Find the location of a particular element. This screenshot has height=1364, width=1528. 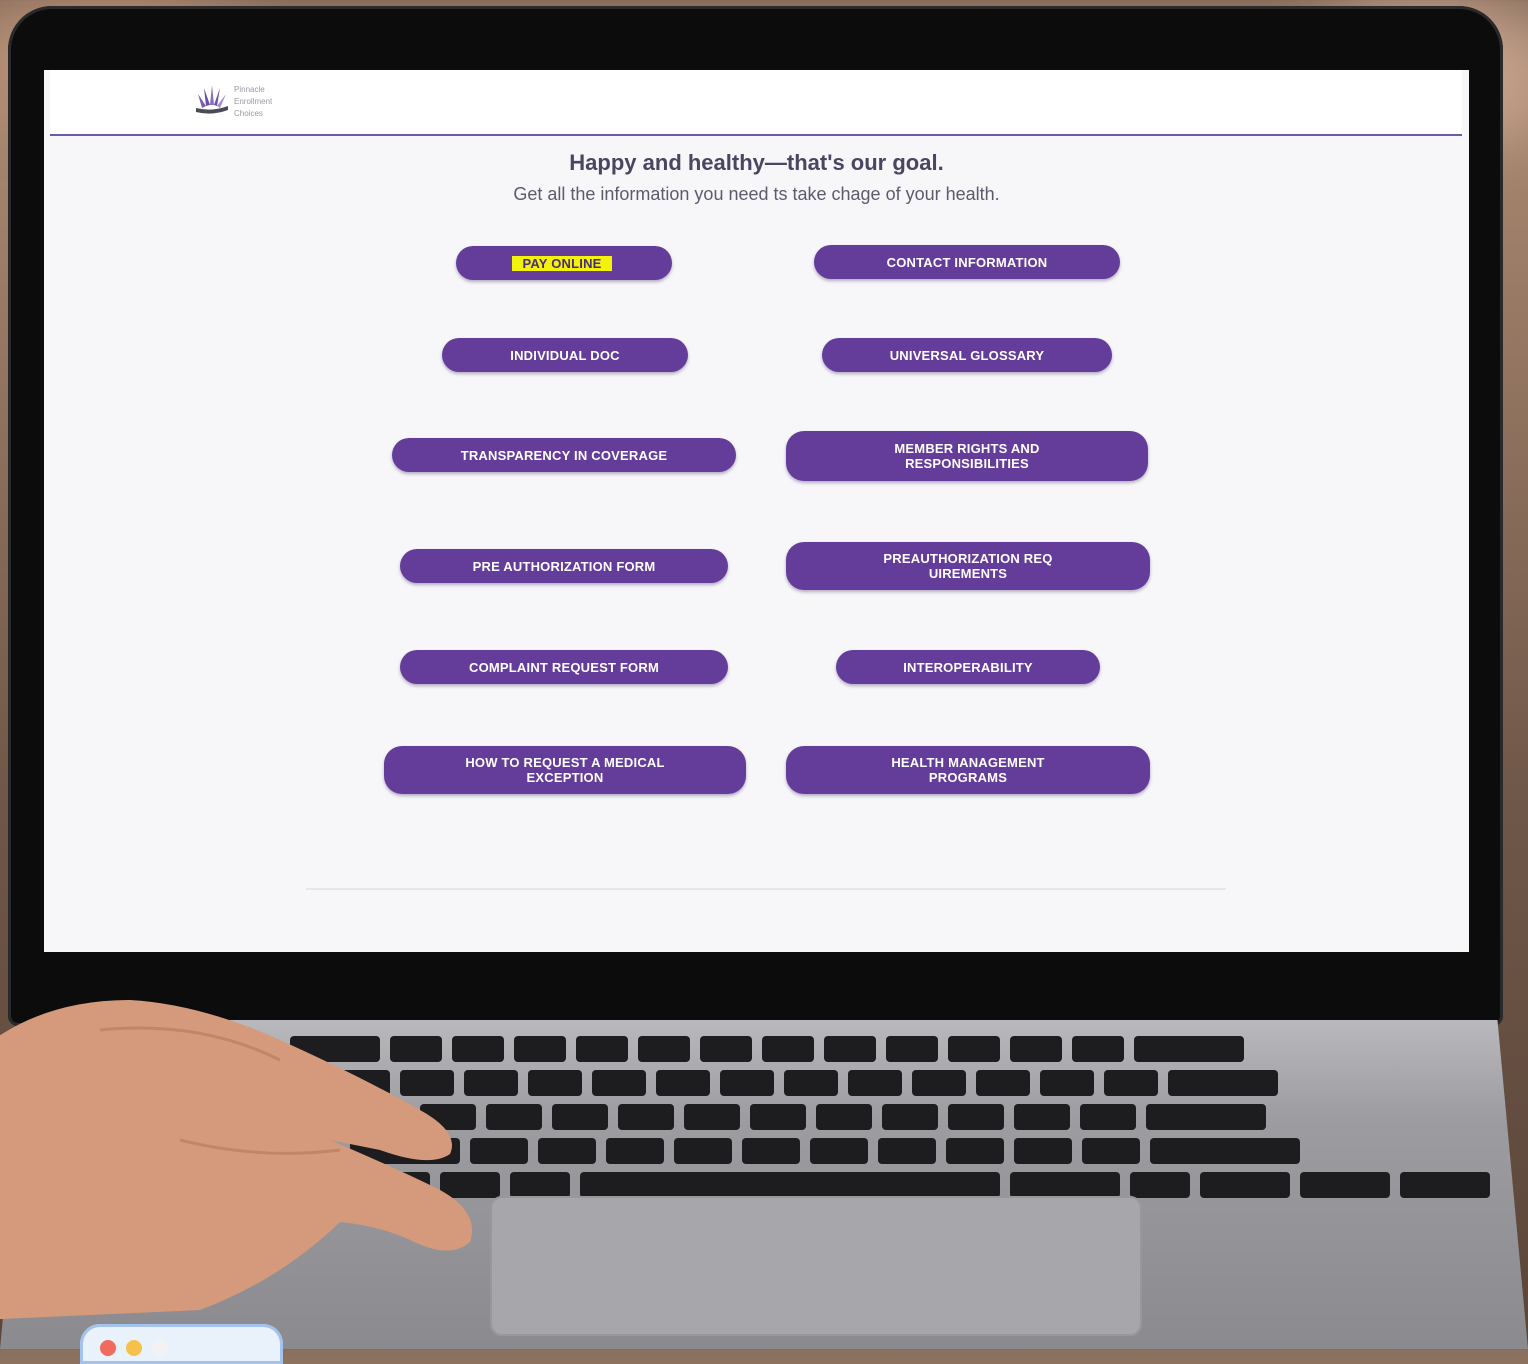

footer-divider is located at coordinates (766, 889).